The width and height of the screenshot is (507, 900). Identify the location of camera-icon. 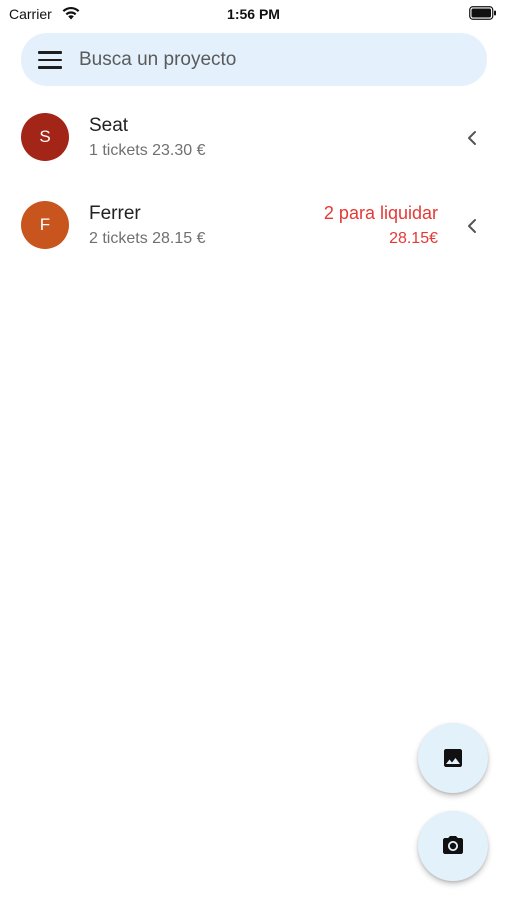
(453, 845).